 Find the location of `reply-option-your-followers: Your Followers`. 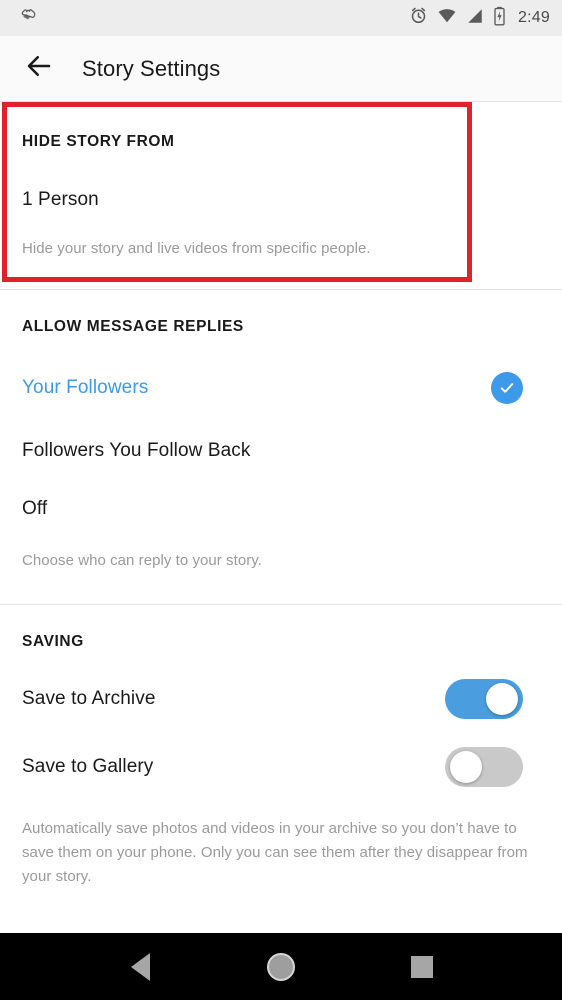

reply-option-your-followers: Your Followers is located at coordinates (281, 370).